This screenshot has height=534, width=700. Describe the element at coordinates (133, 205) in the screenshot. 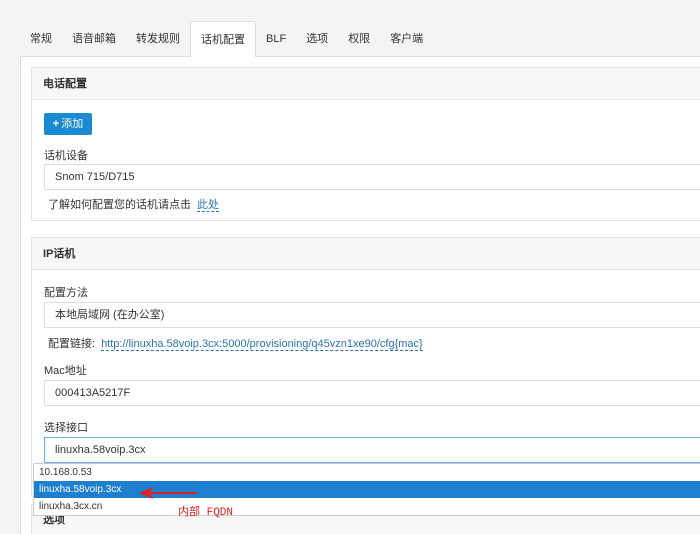

I see `help-text: 了解如何配置您的话机请点击 此处` at that location.